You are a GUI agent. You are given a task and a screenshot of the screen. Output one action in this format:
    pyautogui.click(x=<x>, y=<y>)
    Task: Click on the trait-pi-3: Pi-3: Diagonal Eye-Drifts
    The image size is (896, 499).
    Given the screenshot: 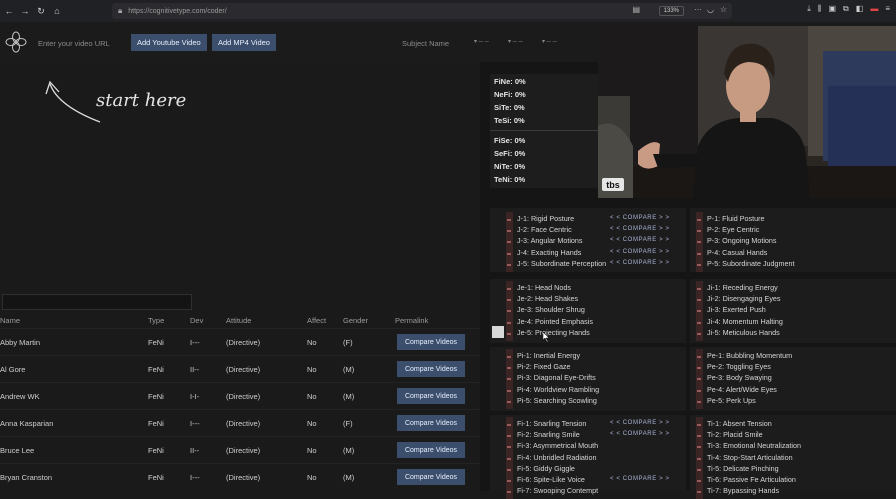 What is the action you would take?
    pyautogui.click(x=556, y=377)
    